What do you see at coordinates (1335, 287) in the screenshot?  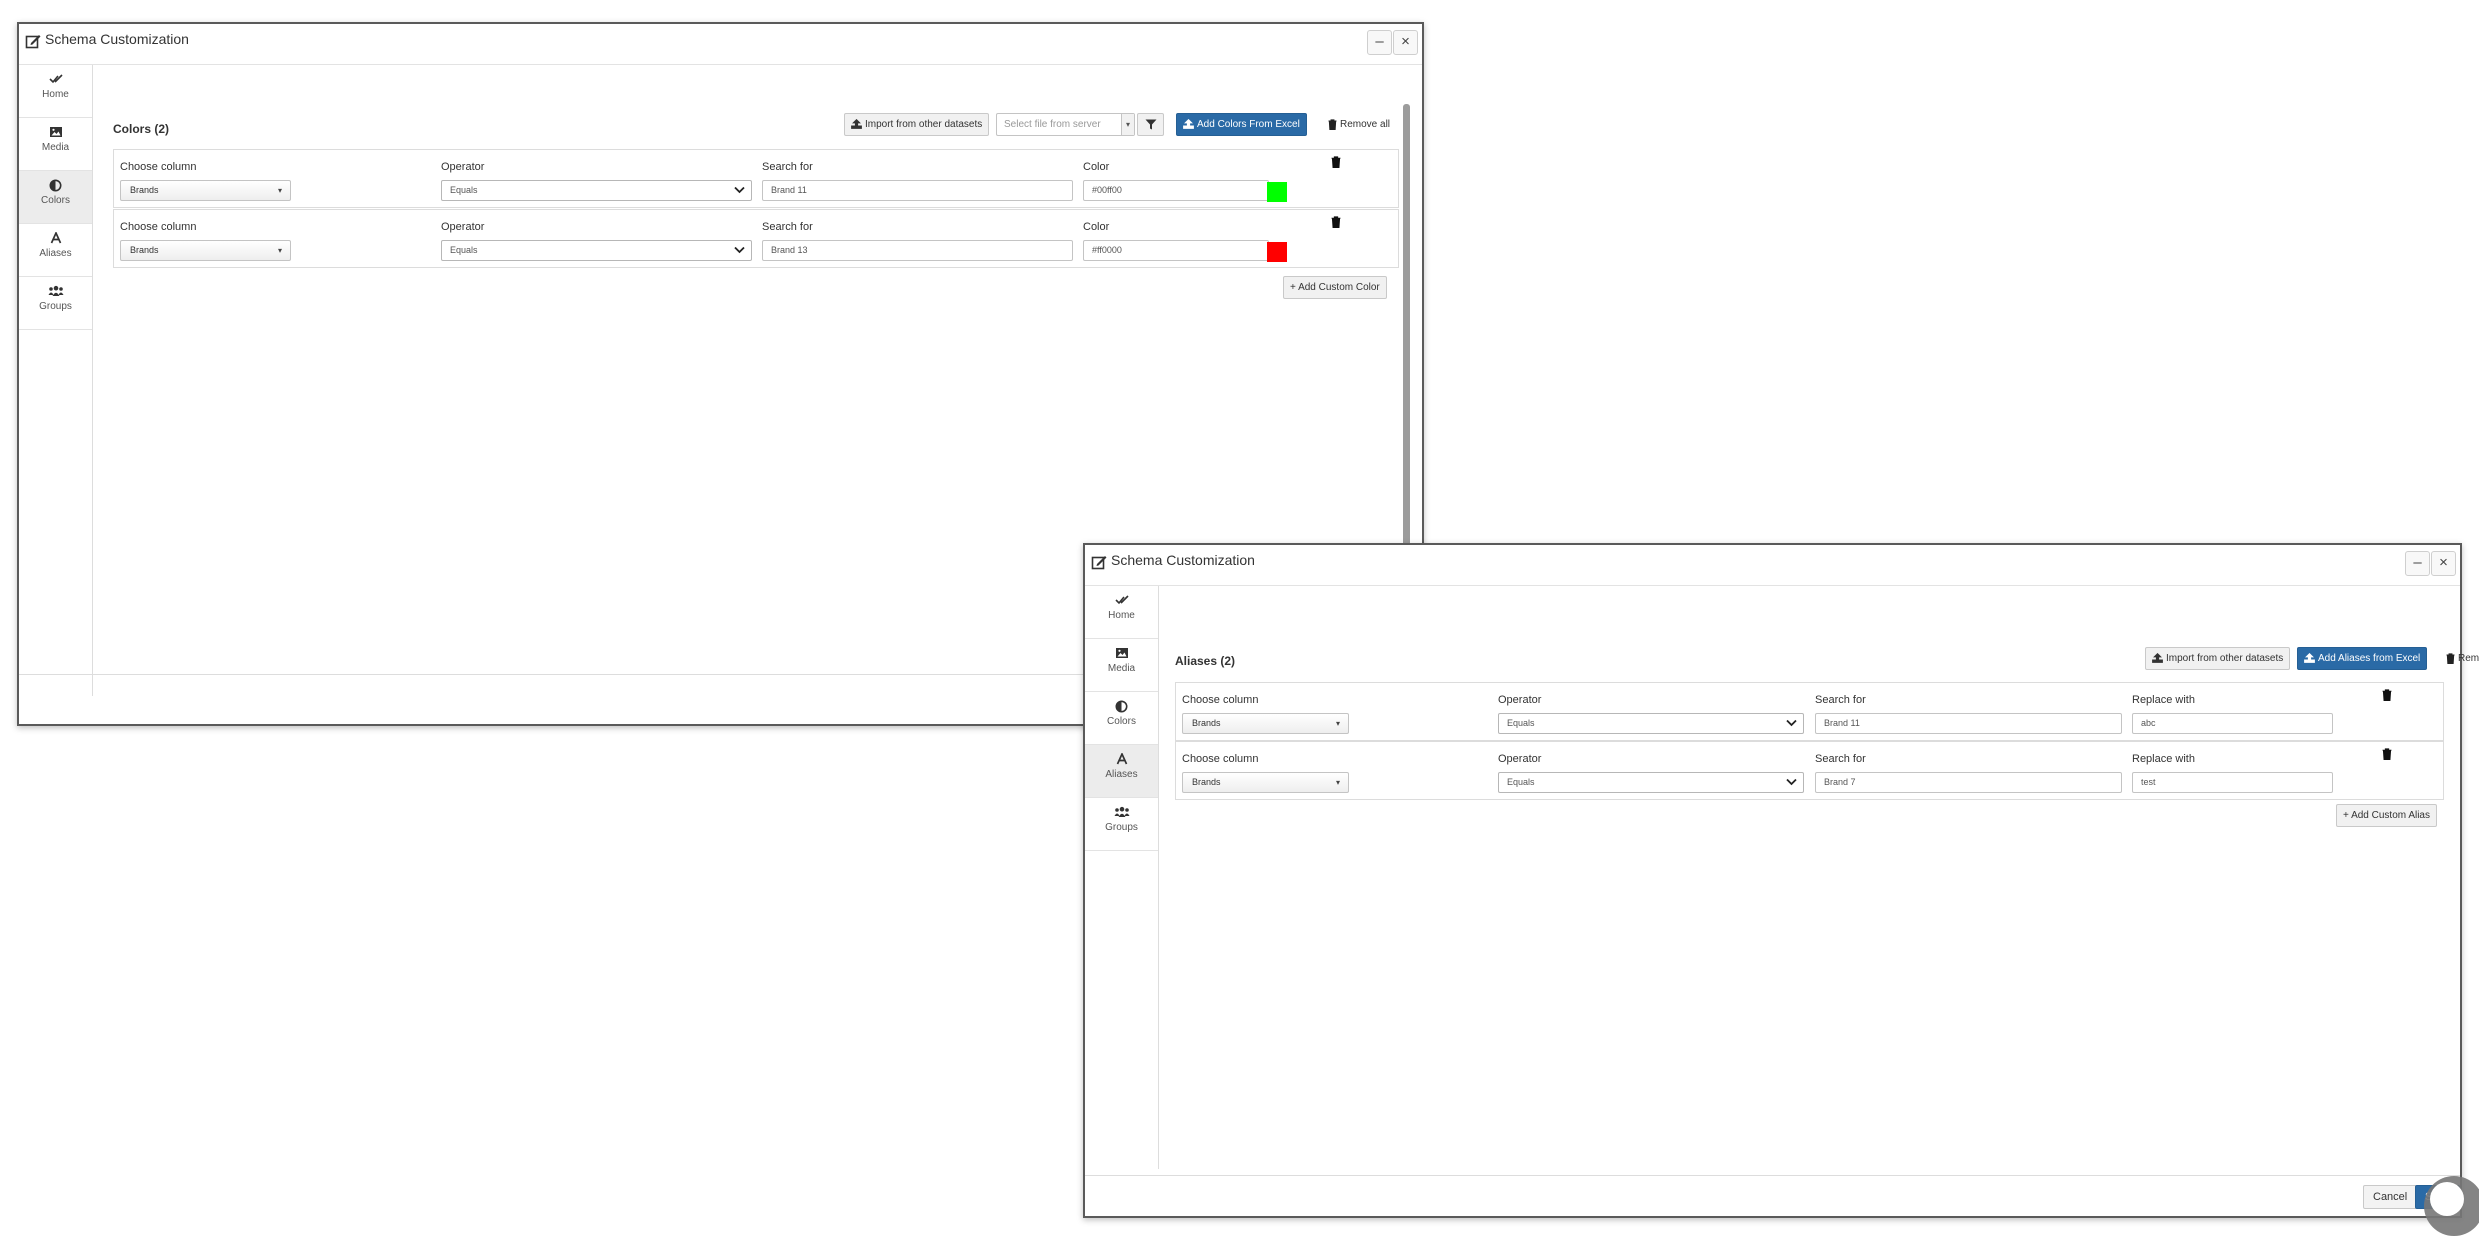 I see `add-custom-color-button: + Add Custom Color` at bounding box center [1335, 287].